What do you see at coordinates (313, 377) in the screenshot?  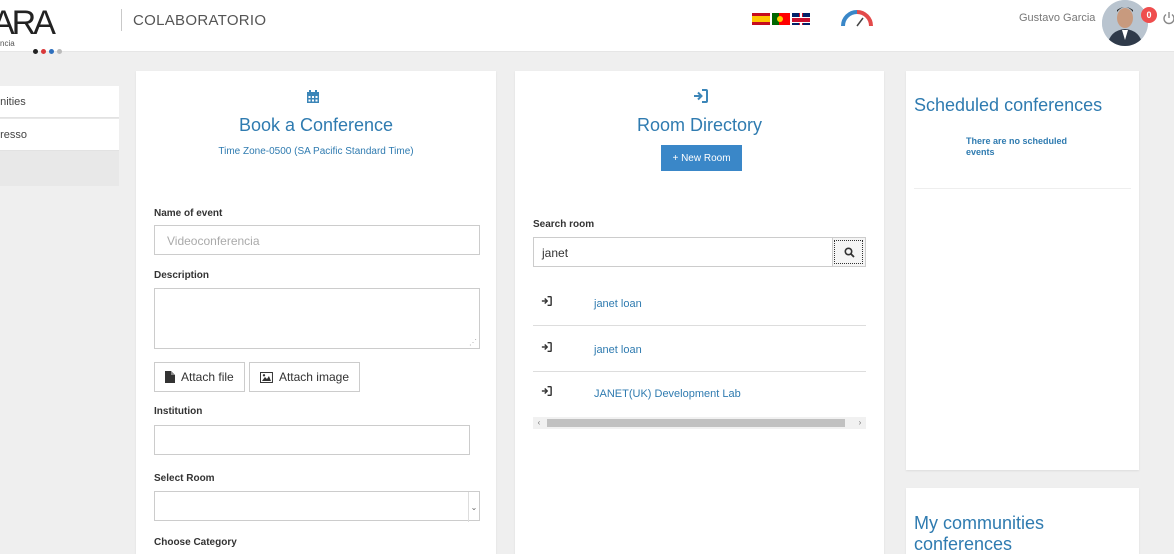 I see `attach-image-label: Attach image` at bounding box center [313, 377].